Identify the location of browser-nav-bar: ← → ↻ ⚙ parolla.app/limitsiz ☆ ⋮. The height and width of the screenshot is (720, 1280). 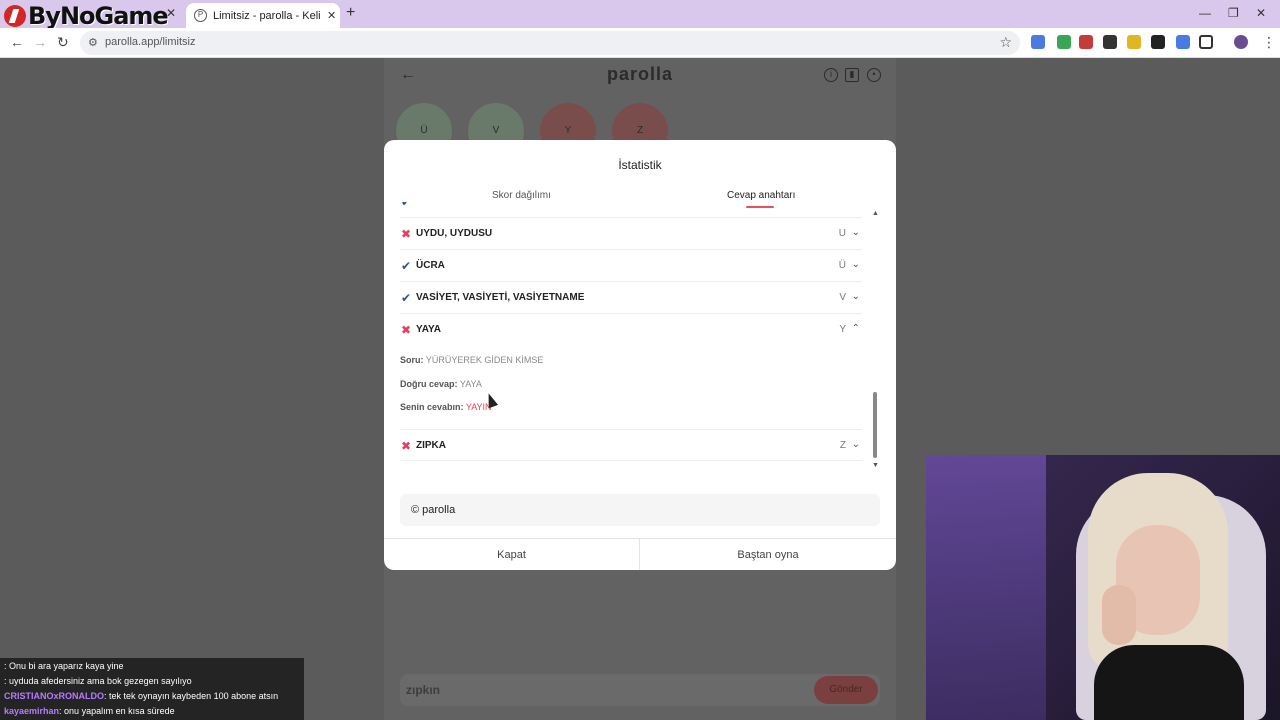
(640, 43).